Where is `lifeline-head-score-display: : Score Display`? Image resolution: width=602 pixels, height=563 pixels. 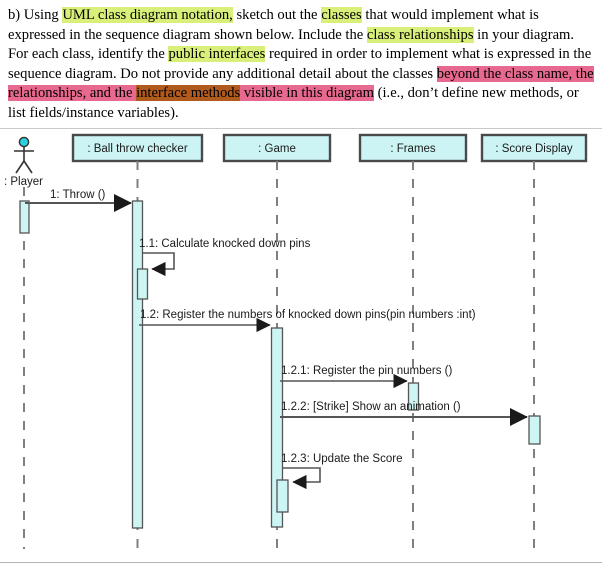 lifeline-head-score-display: : Score Display is located at coordinates (534, 148).